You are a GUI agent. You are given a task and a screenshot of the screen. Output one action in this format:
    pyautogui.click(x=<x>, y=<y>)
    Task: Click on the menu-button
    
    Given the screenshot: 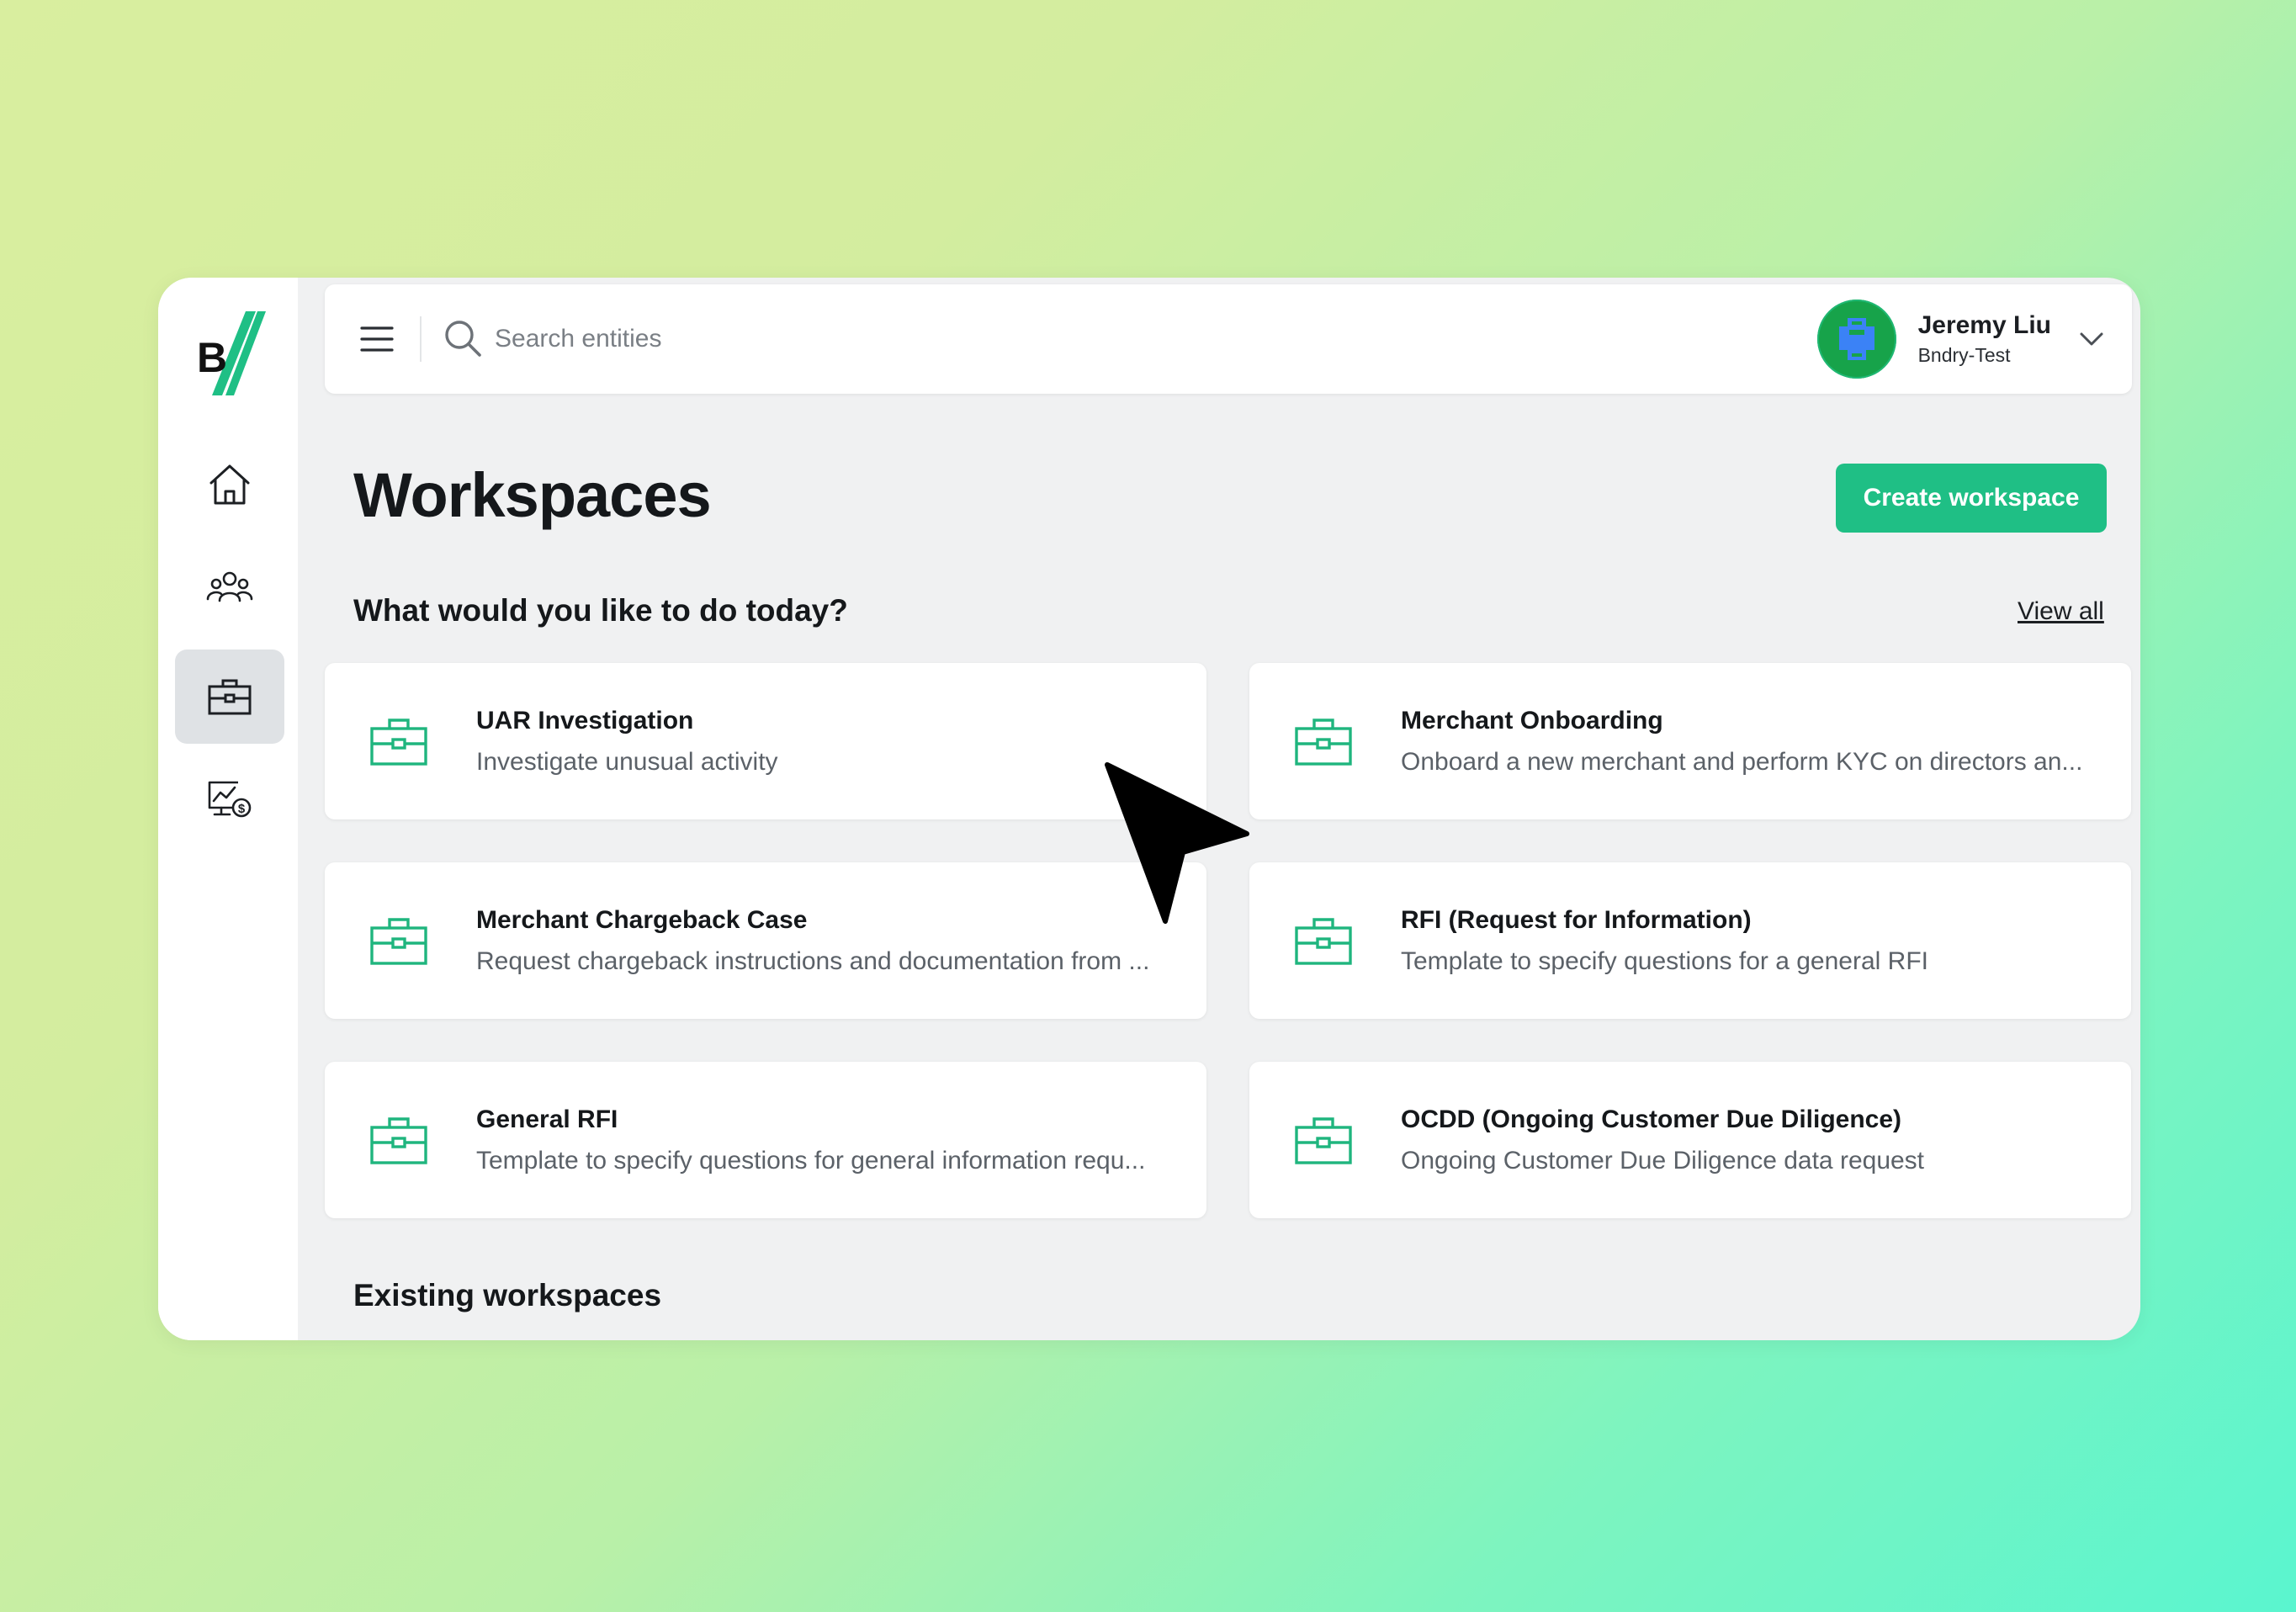 What is the action you would take?
    pyautogui.click(x=377, y=339)
    